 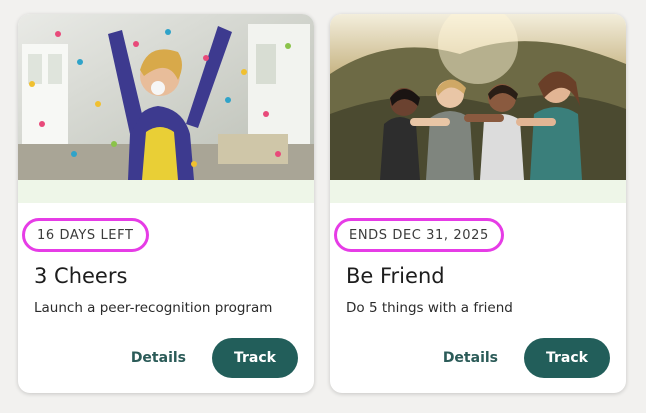 I want to click on card-description: Do 5 things with a friend, so click(x=429, y=308).